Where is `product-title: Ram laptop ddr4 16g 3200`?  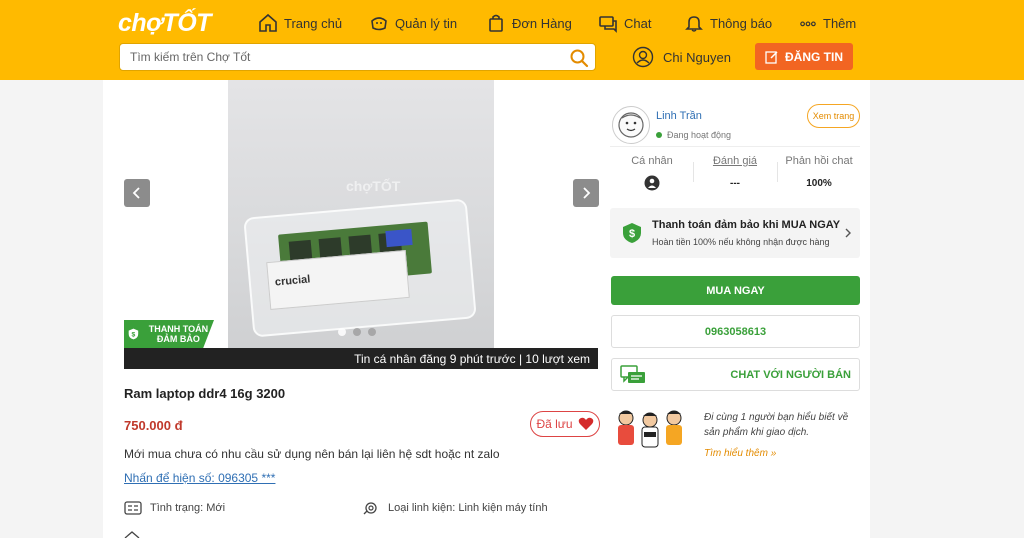 product-title: Ram laptop ddr4 16g 3200 is located at coordinates (205, 393).